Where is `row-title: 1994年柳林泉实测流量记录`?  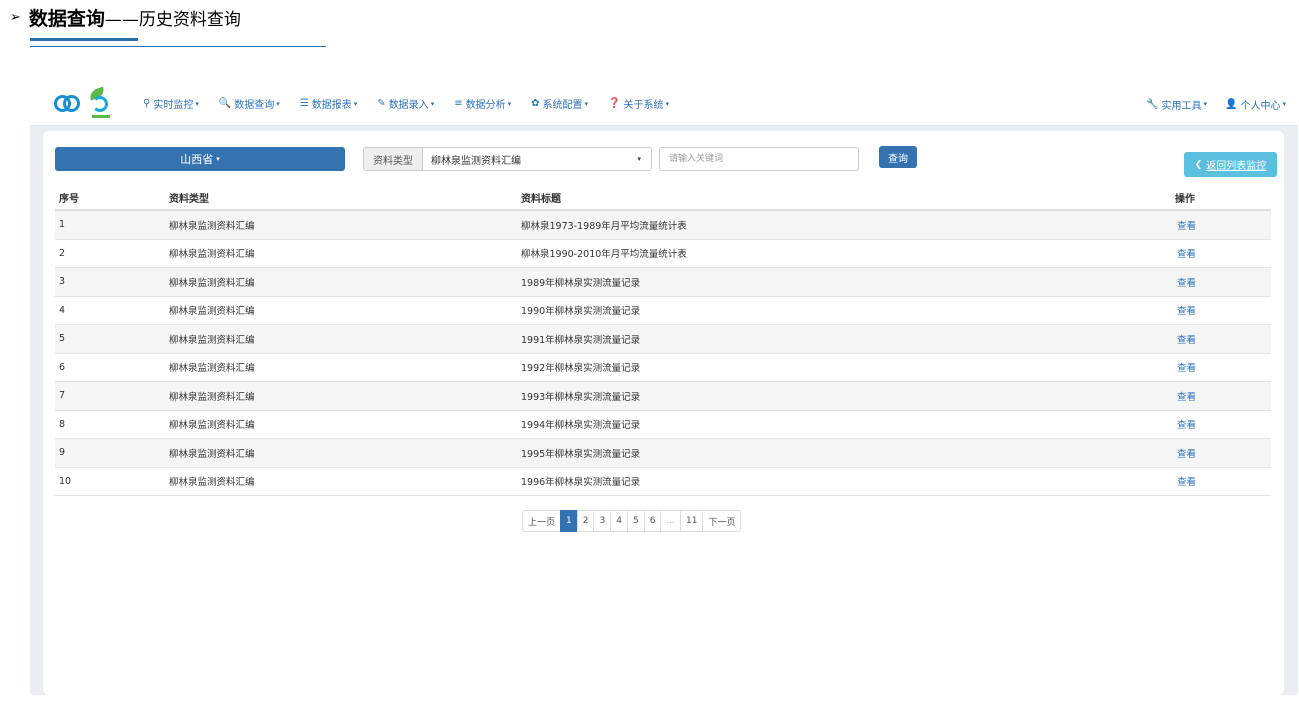
row-title: 1994年柳林泉实测流量记录 is located at coordinates (581, 426).